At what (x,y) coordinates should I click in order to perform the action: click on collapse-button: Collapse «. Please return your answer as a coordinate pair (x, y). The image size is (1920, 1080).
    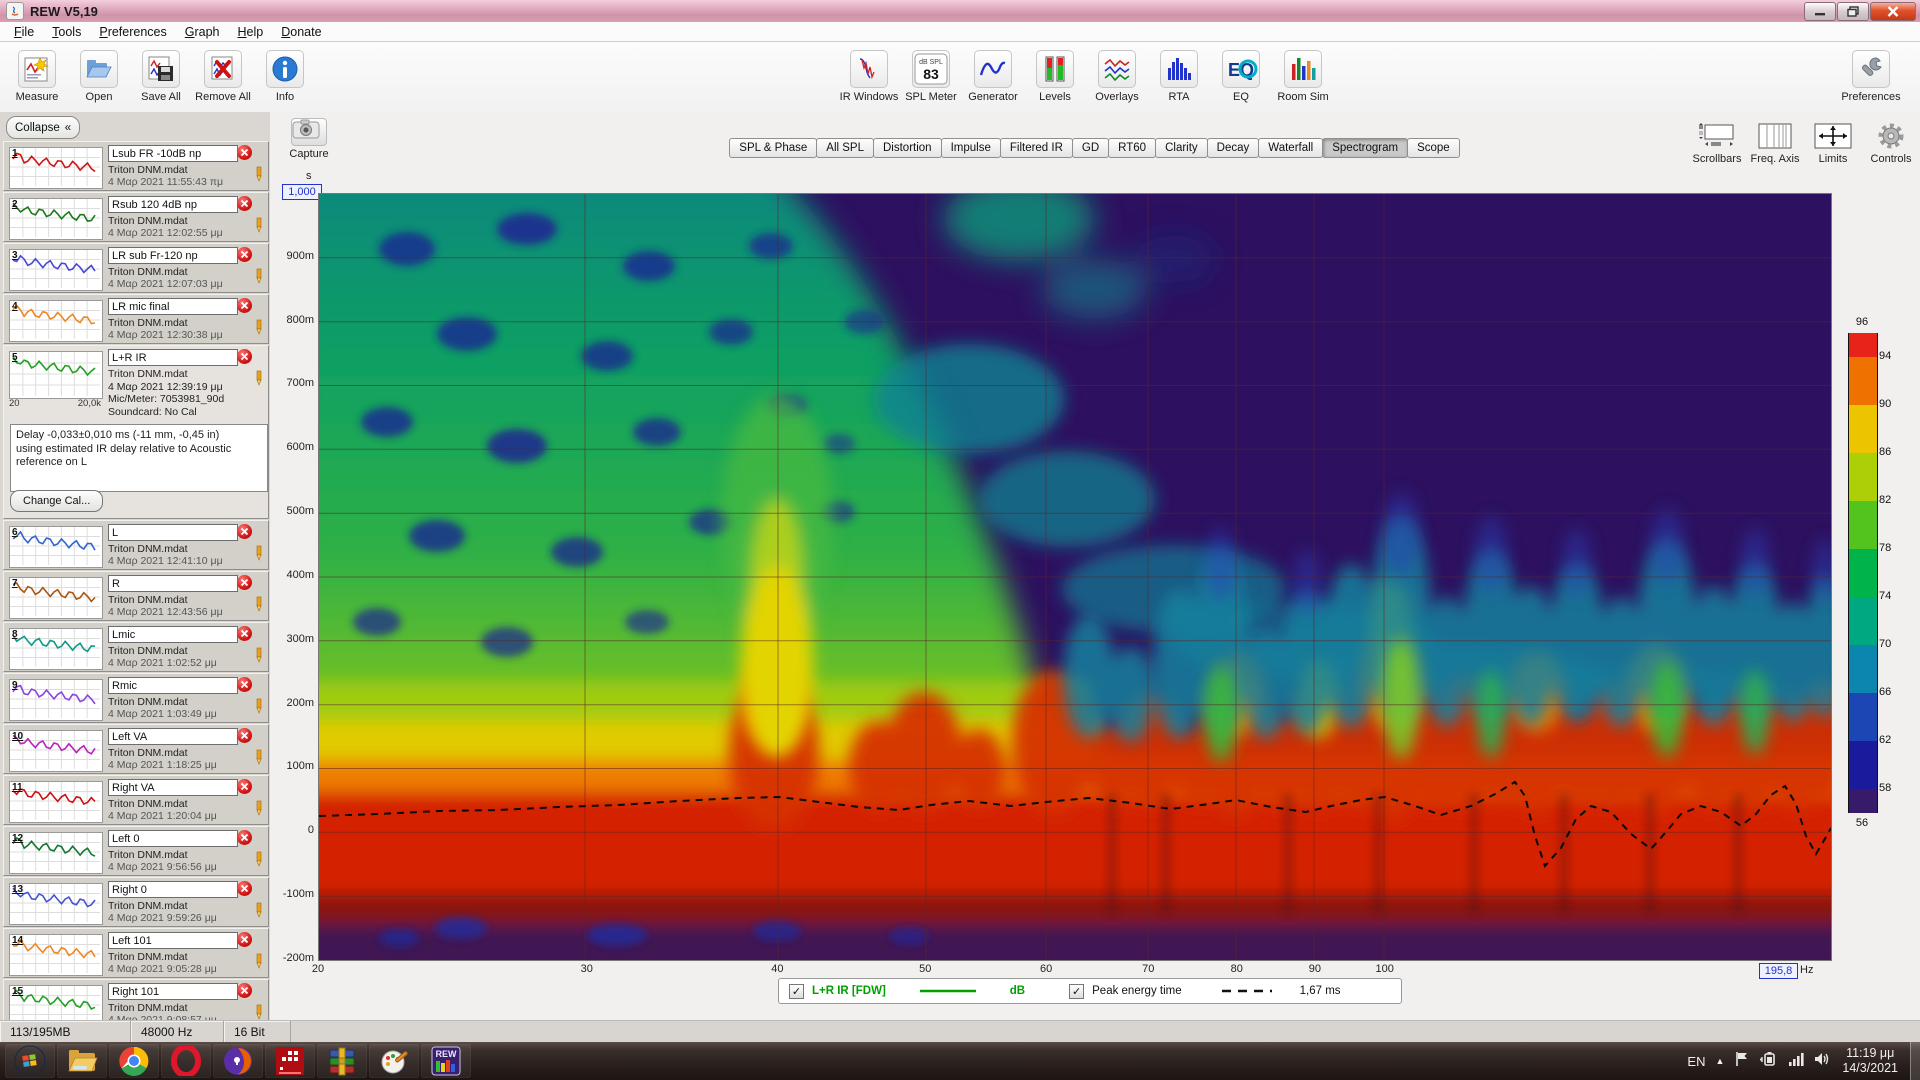
    Looking at the image, I should click on (43, 127).